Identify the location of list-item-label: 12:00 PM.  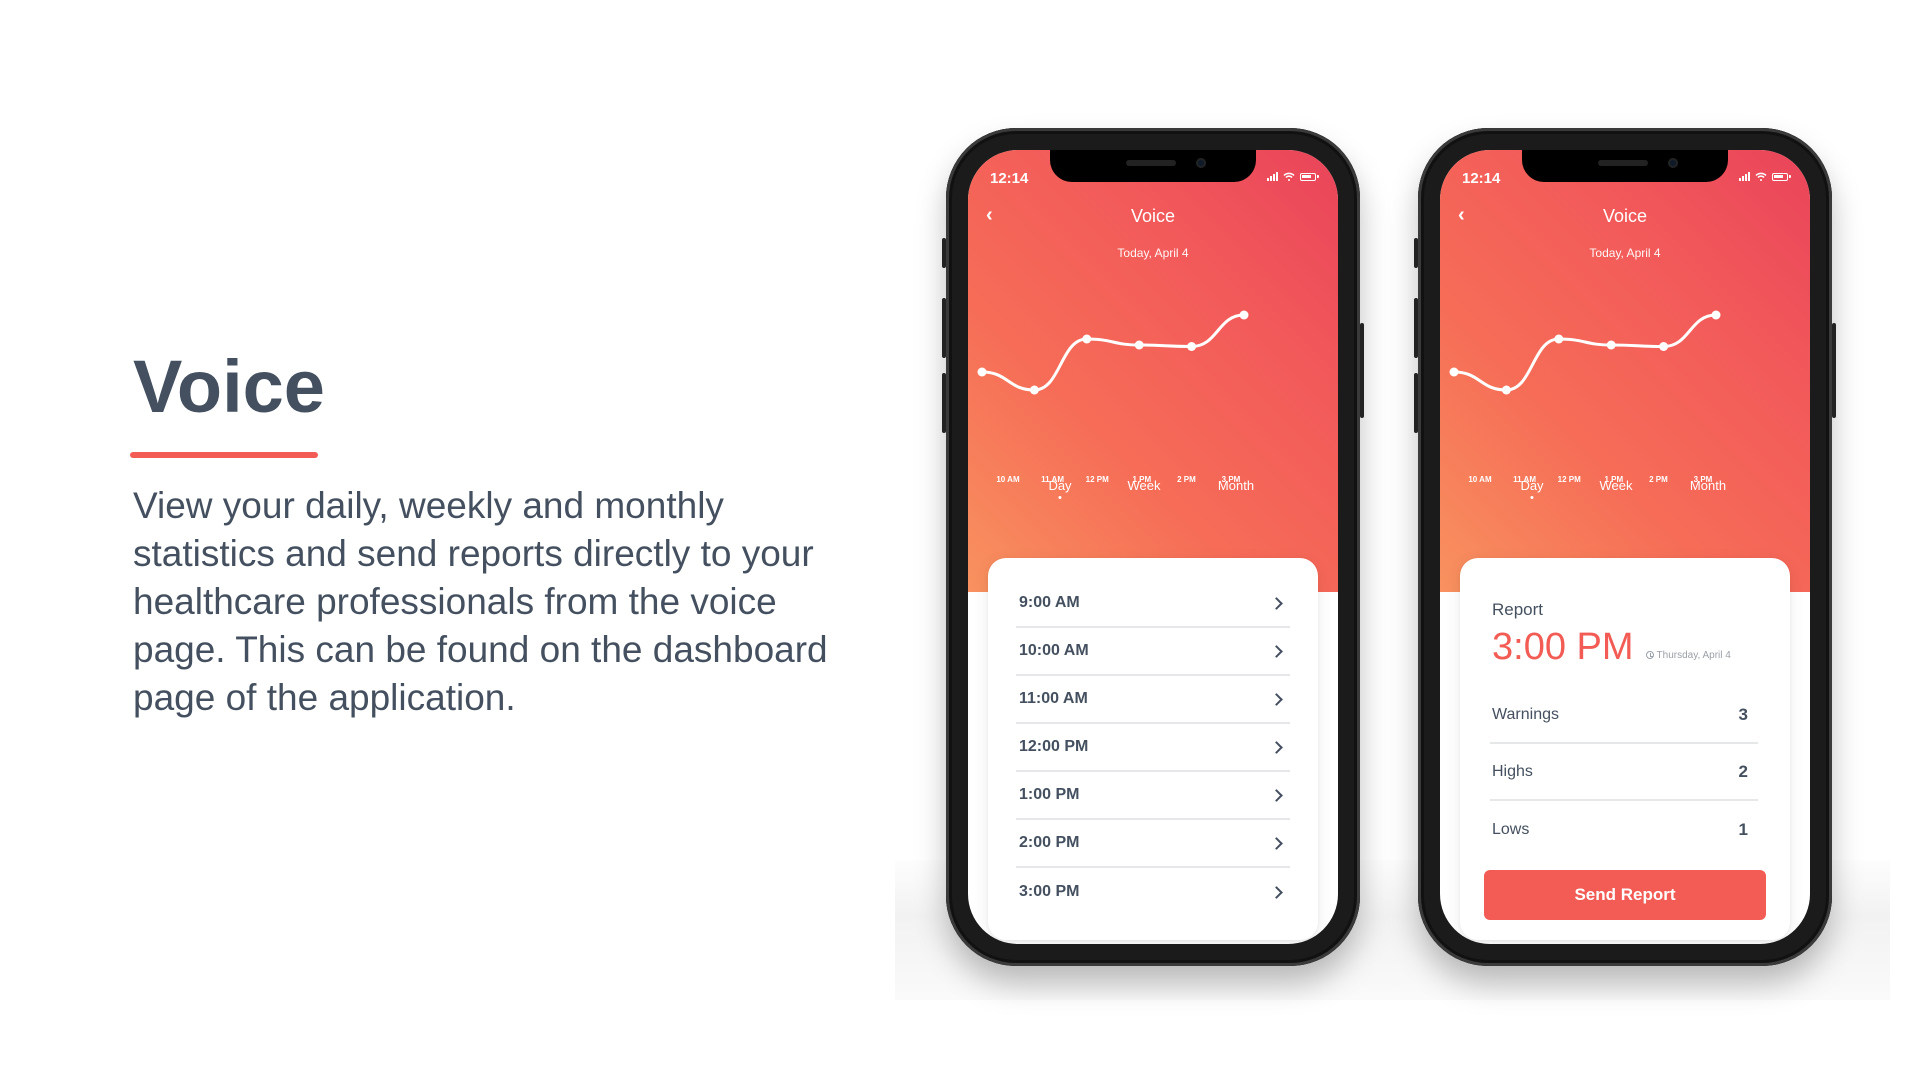
(1054, 746).